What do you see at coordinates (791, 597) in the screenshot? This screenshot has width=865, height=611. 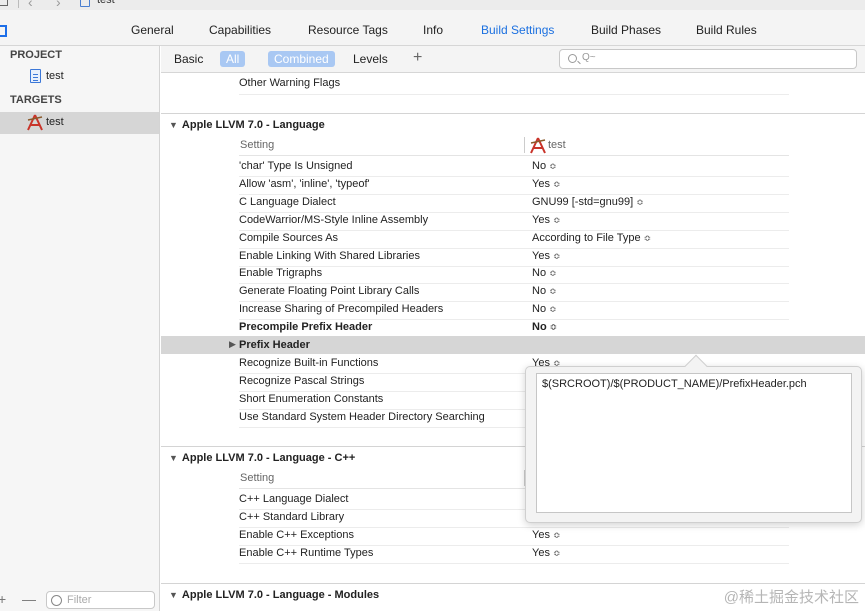 I see `watermark: @稀土掘金技术社区` at bounding box center [791, 597].